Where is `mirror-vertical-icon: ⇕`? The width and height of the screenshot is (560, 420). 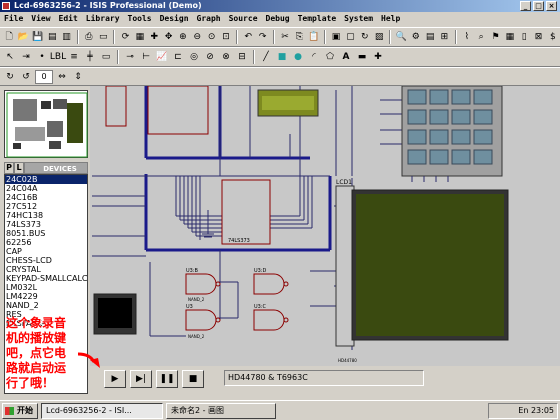 mirror-vertical-icon: ⇕ is located at coordinates (78, 77).